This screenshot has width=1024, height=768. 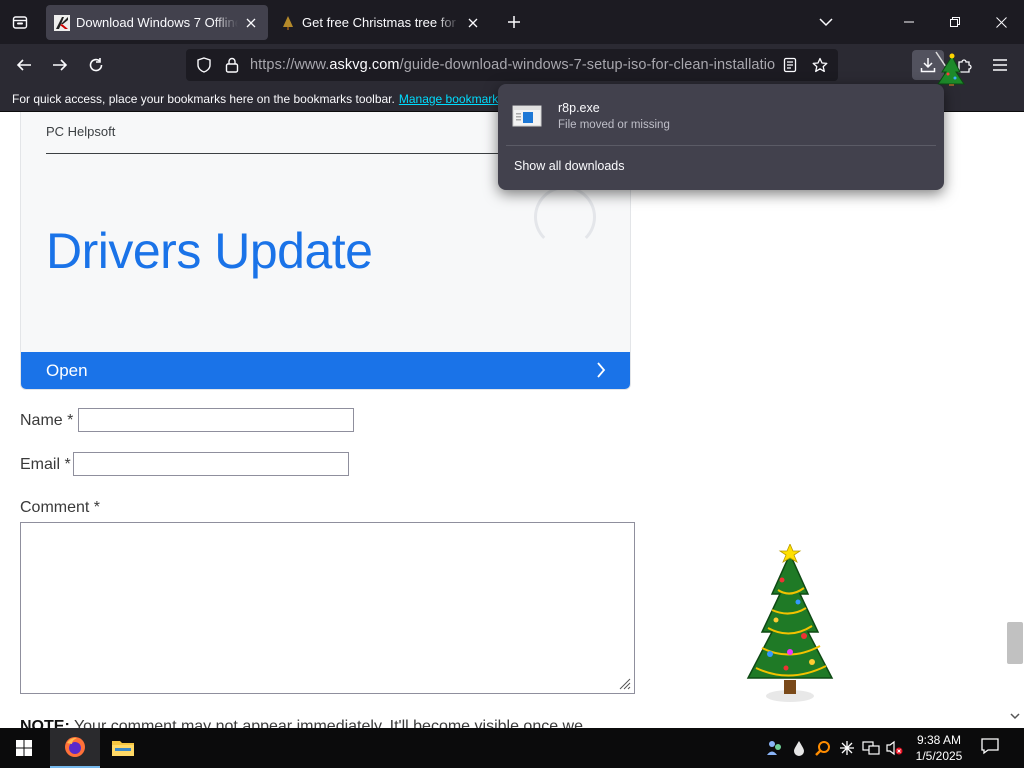 I want to click on reload-button, so click(x=96, y=65).